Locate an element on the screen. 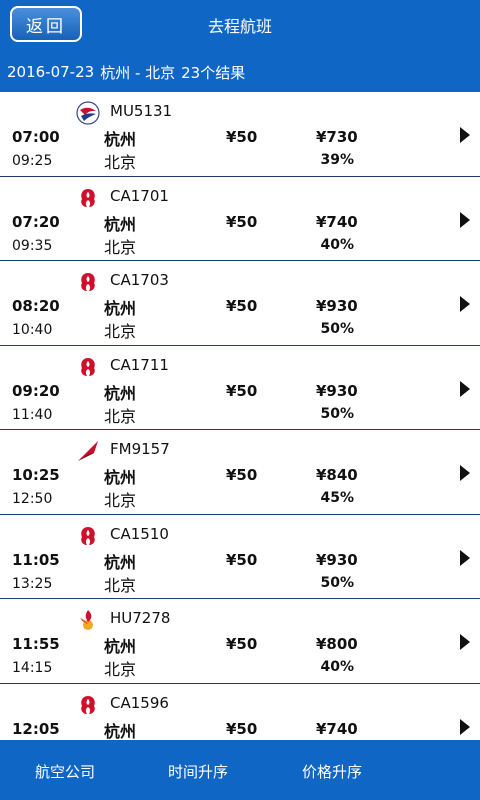  flight-number: CA1701 is located at coordinates (139, 195).